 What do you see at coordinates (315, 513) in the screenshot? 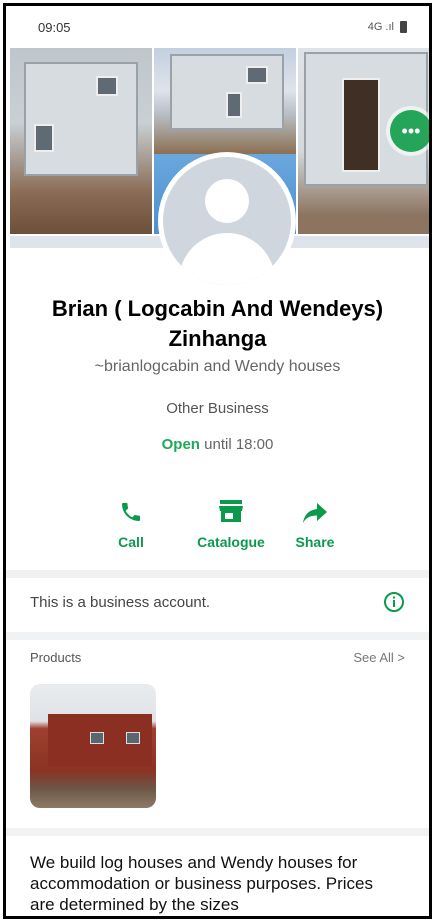
I see `share-icon` at bounding box center [315, 513].